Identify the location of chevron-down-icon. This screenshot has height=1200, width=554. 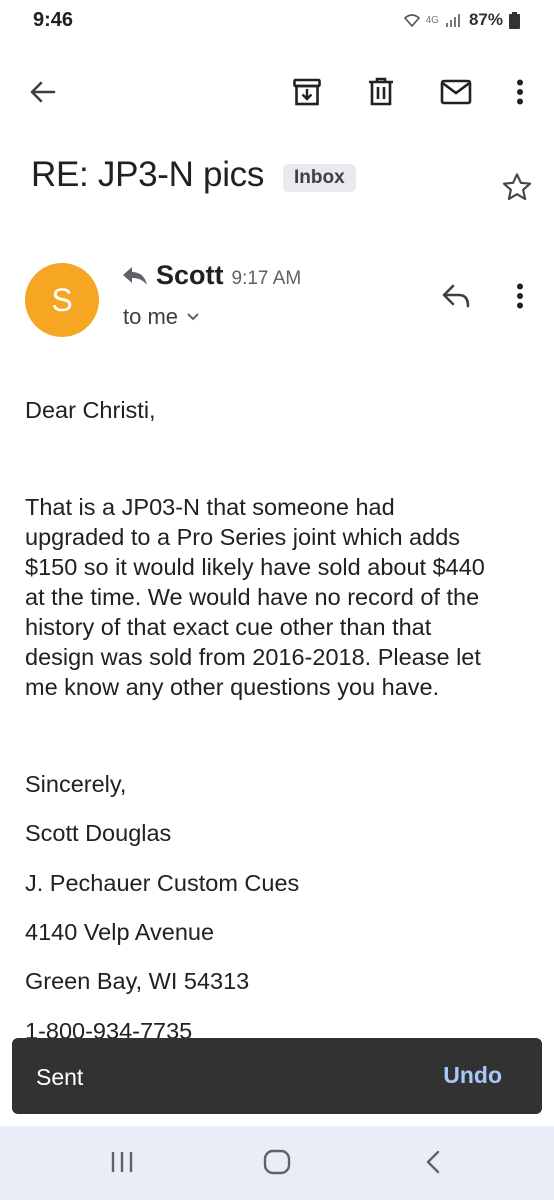
(193, 317).